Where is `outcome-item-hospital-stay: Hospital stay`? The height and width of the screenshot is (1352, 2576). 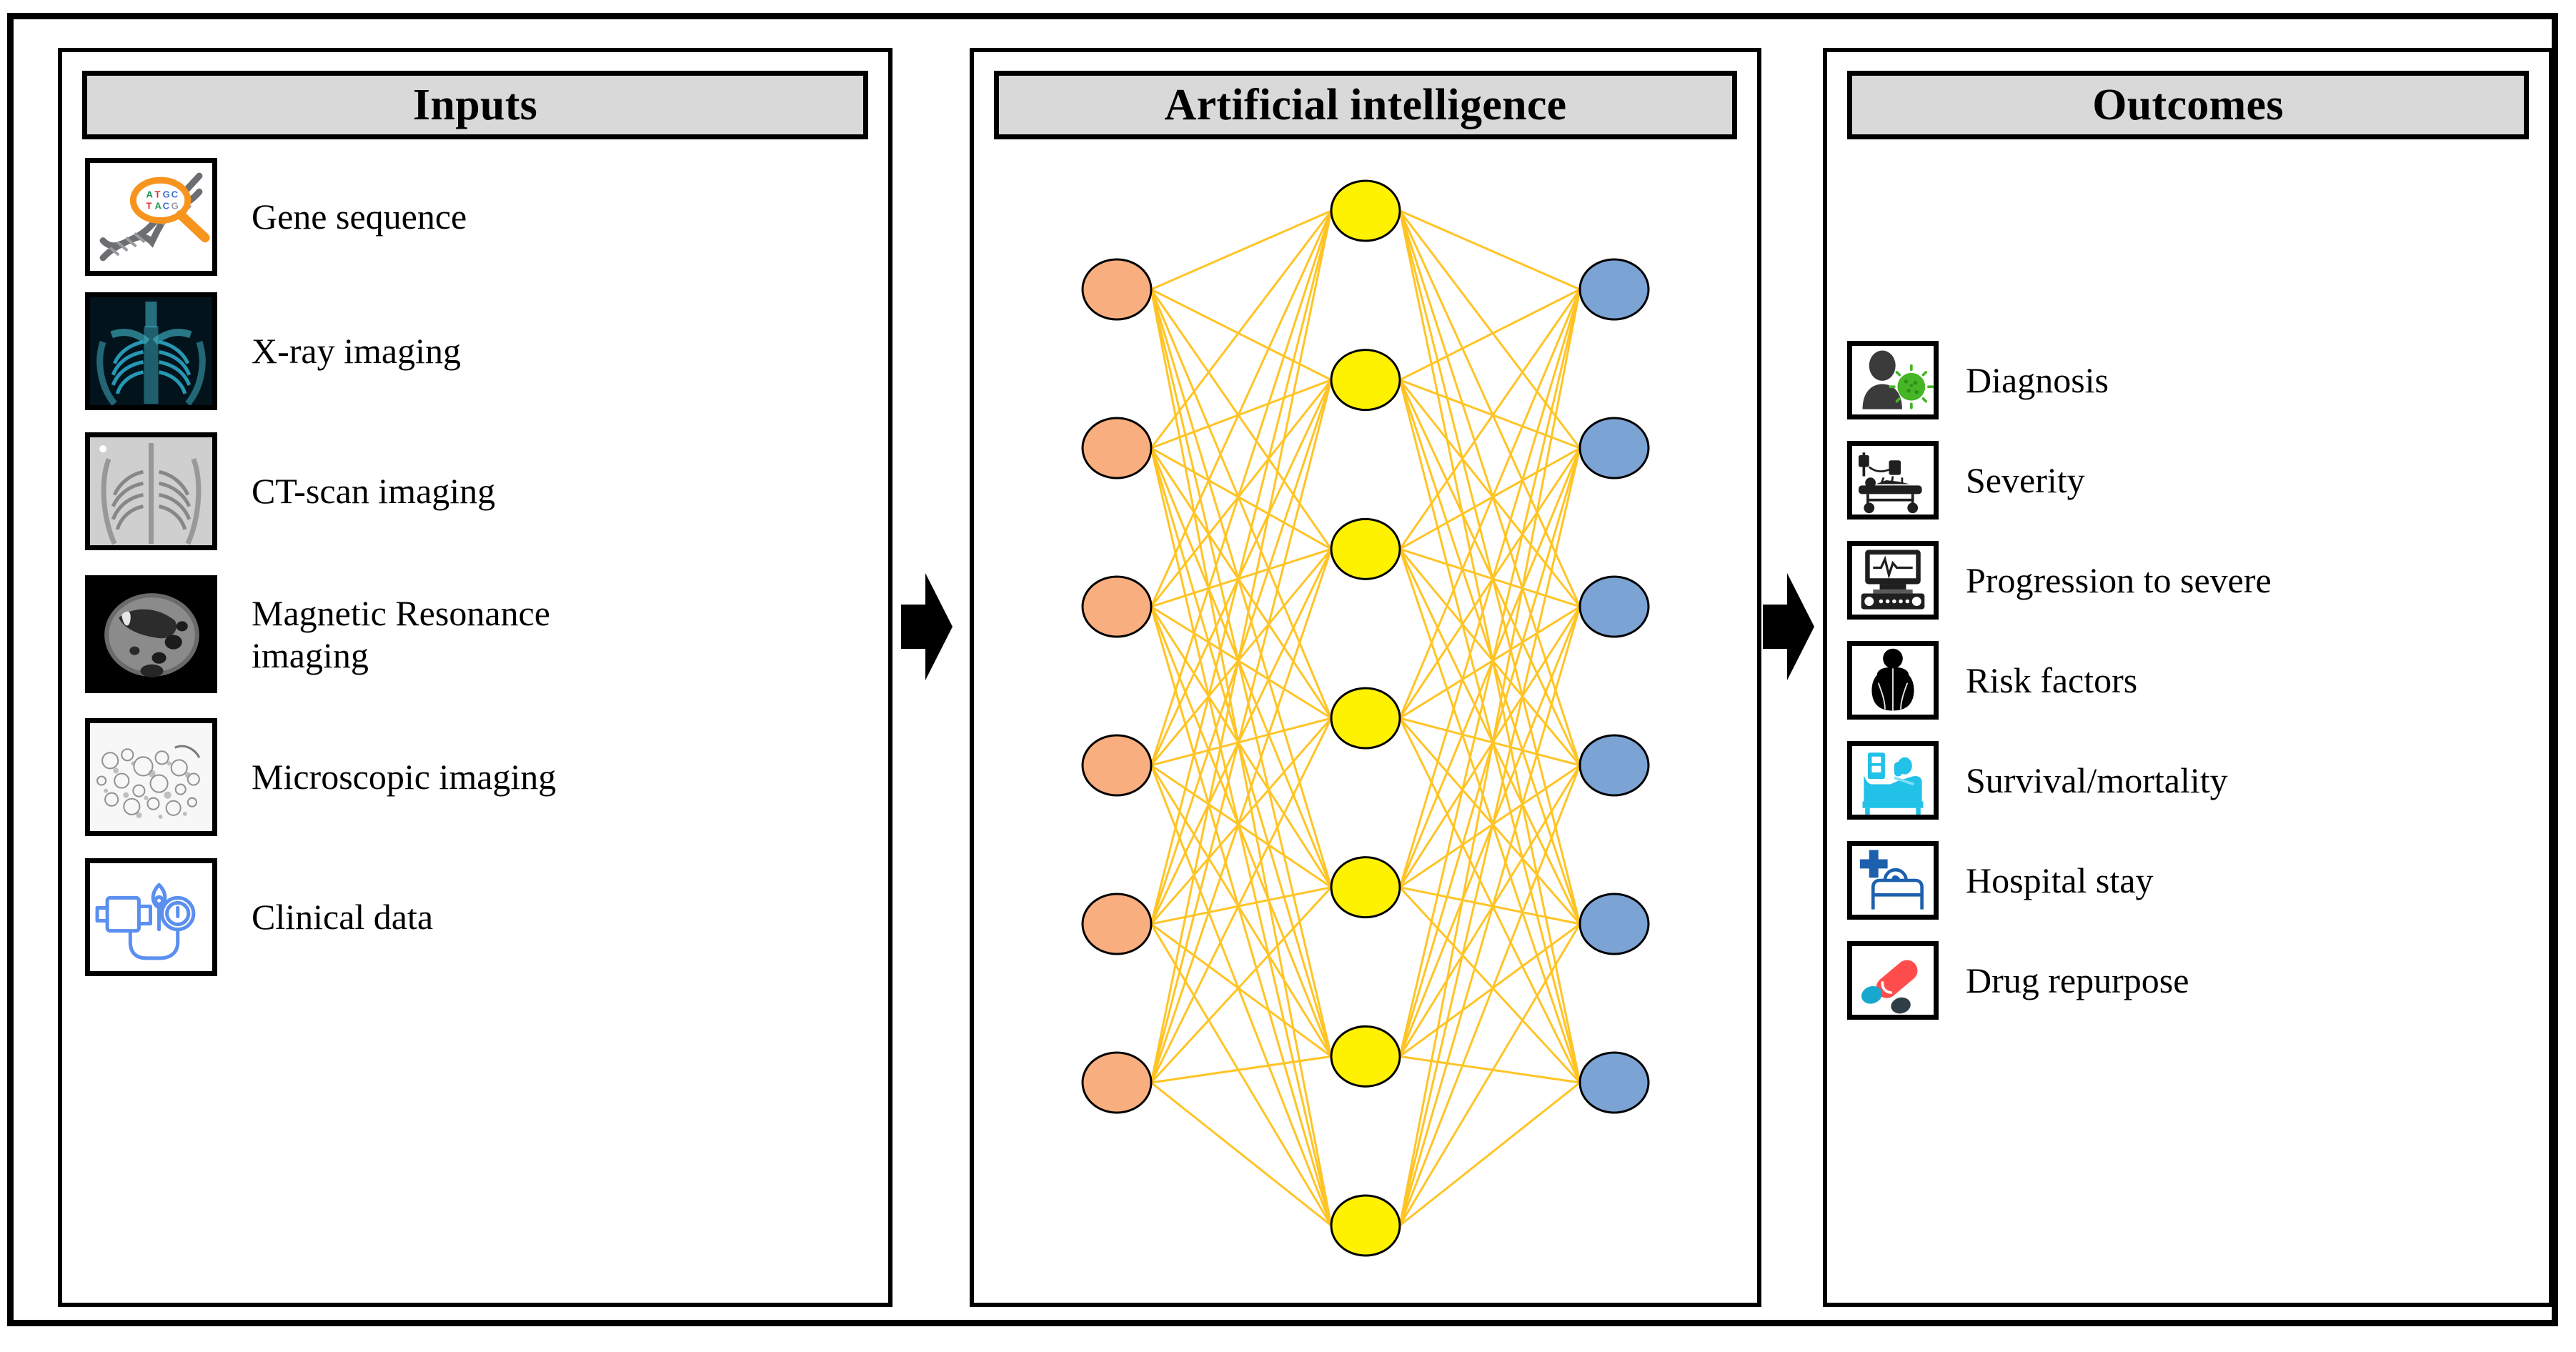 outcome-item-hospital-stay: Hospital stay is located at coordinates (2000, 880).